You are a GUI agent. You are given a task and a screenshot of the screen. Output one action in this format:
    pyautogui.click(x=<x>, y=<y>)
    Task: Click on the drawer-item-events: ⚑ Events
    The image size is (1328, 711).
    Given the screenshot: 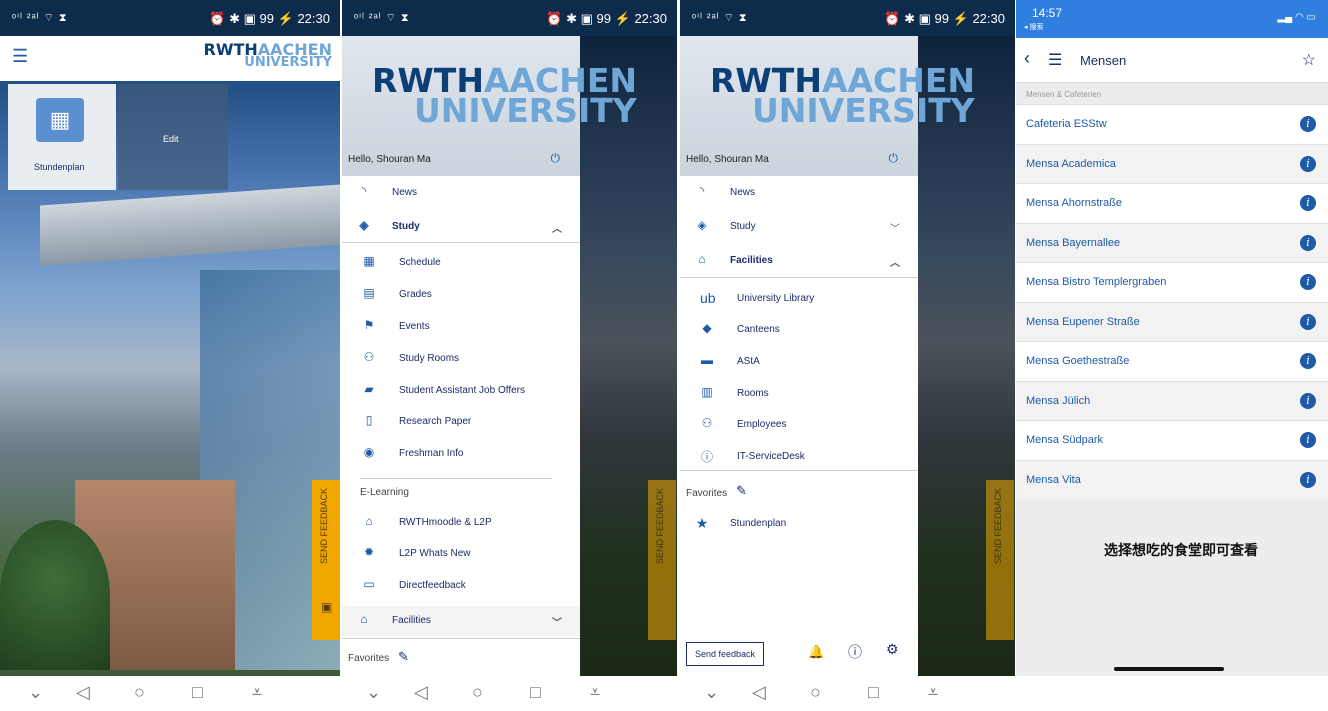 What is the action you would take?
    pyautogui.click(x=461, y=327)
    